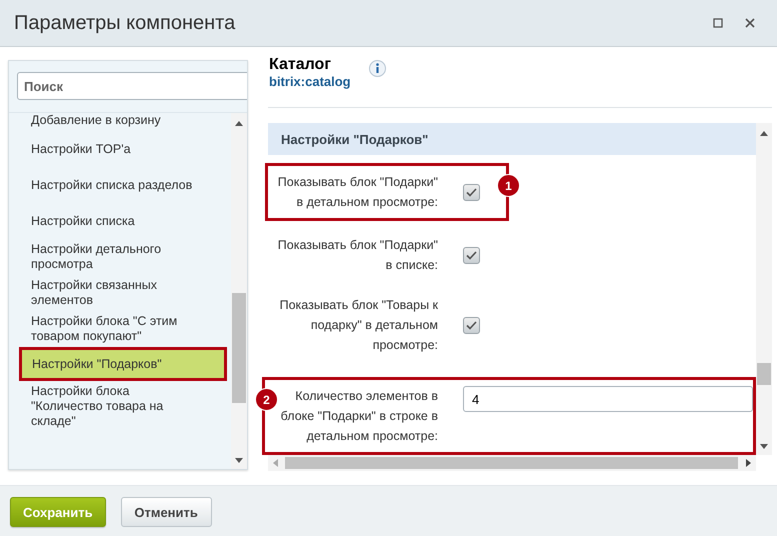  What do you see at coordinates (512, 139) in the screenshot?
I see `section-header: Настройки "Подарков"` at bounding box center [512, 139].